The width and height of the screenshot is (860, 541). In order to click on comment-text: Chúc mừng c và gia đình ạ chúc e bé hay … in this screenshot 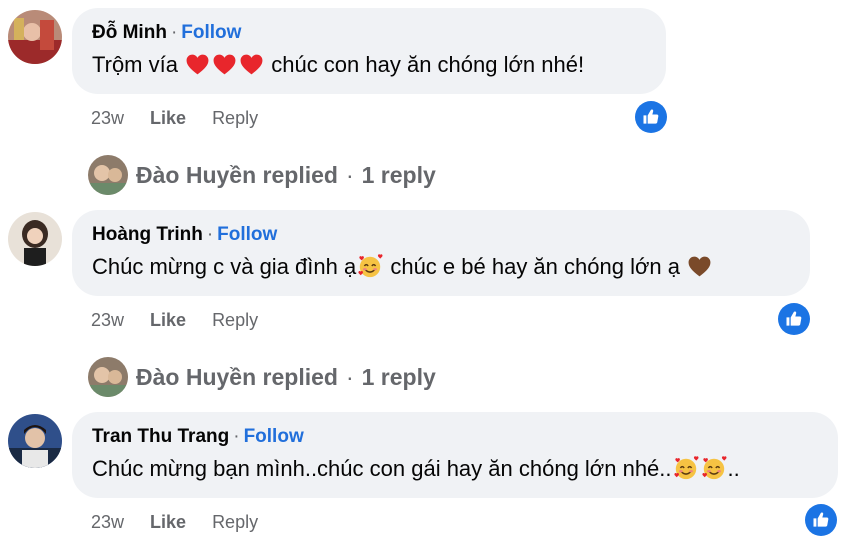, I will do `click(441, 267)`.